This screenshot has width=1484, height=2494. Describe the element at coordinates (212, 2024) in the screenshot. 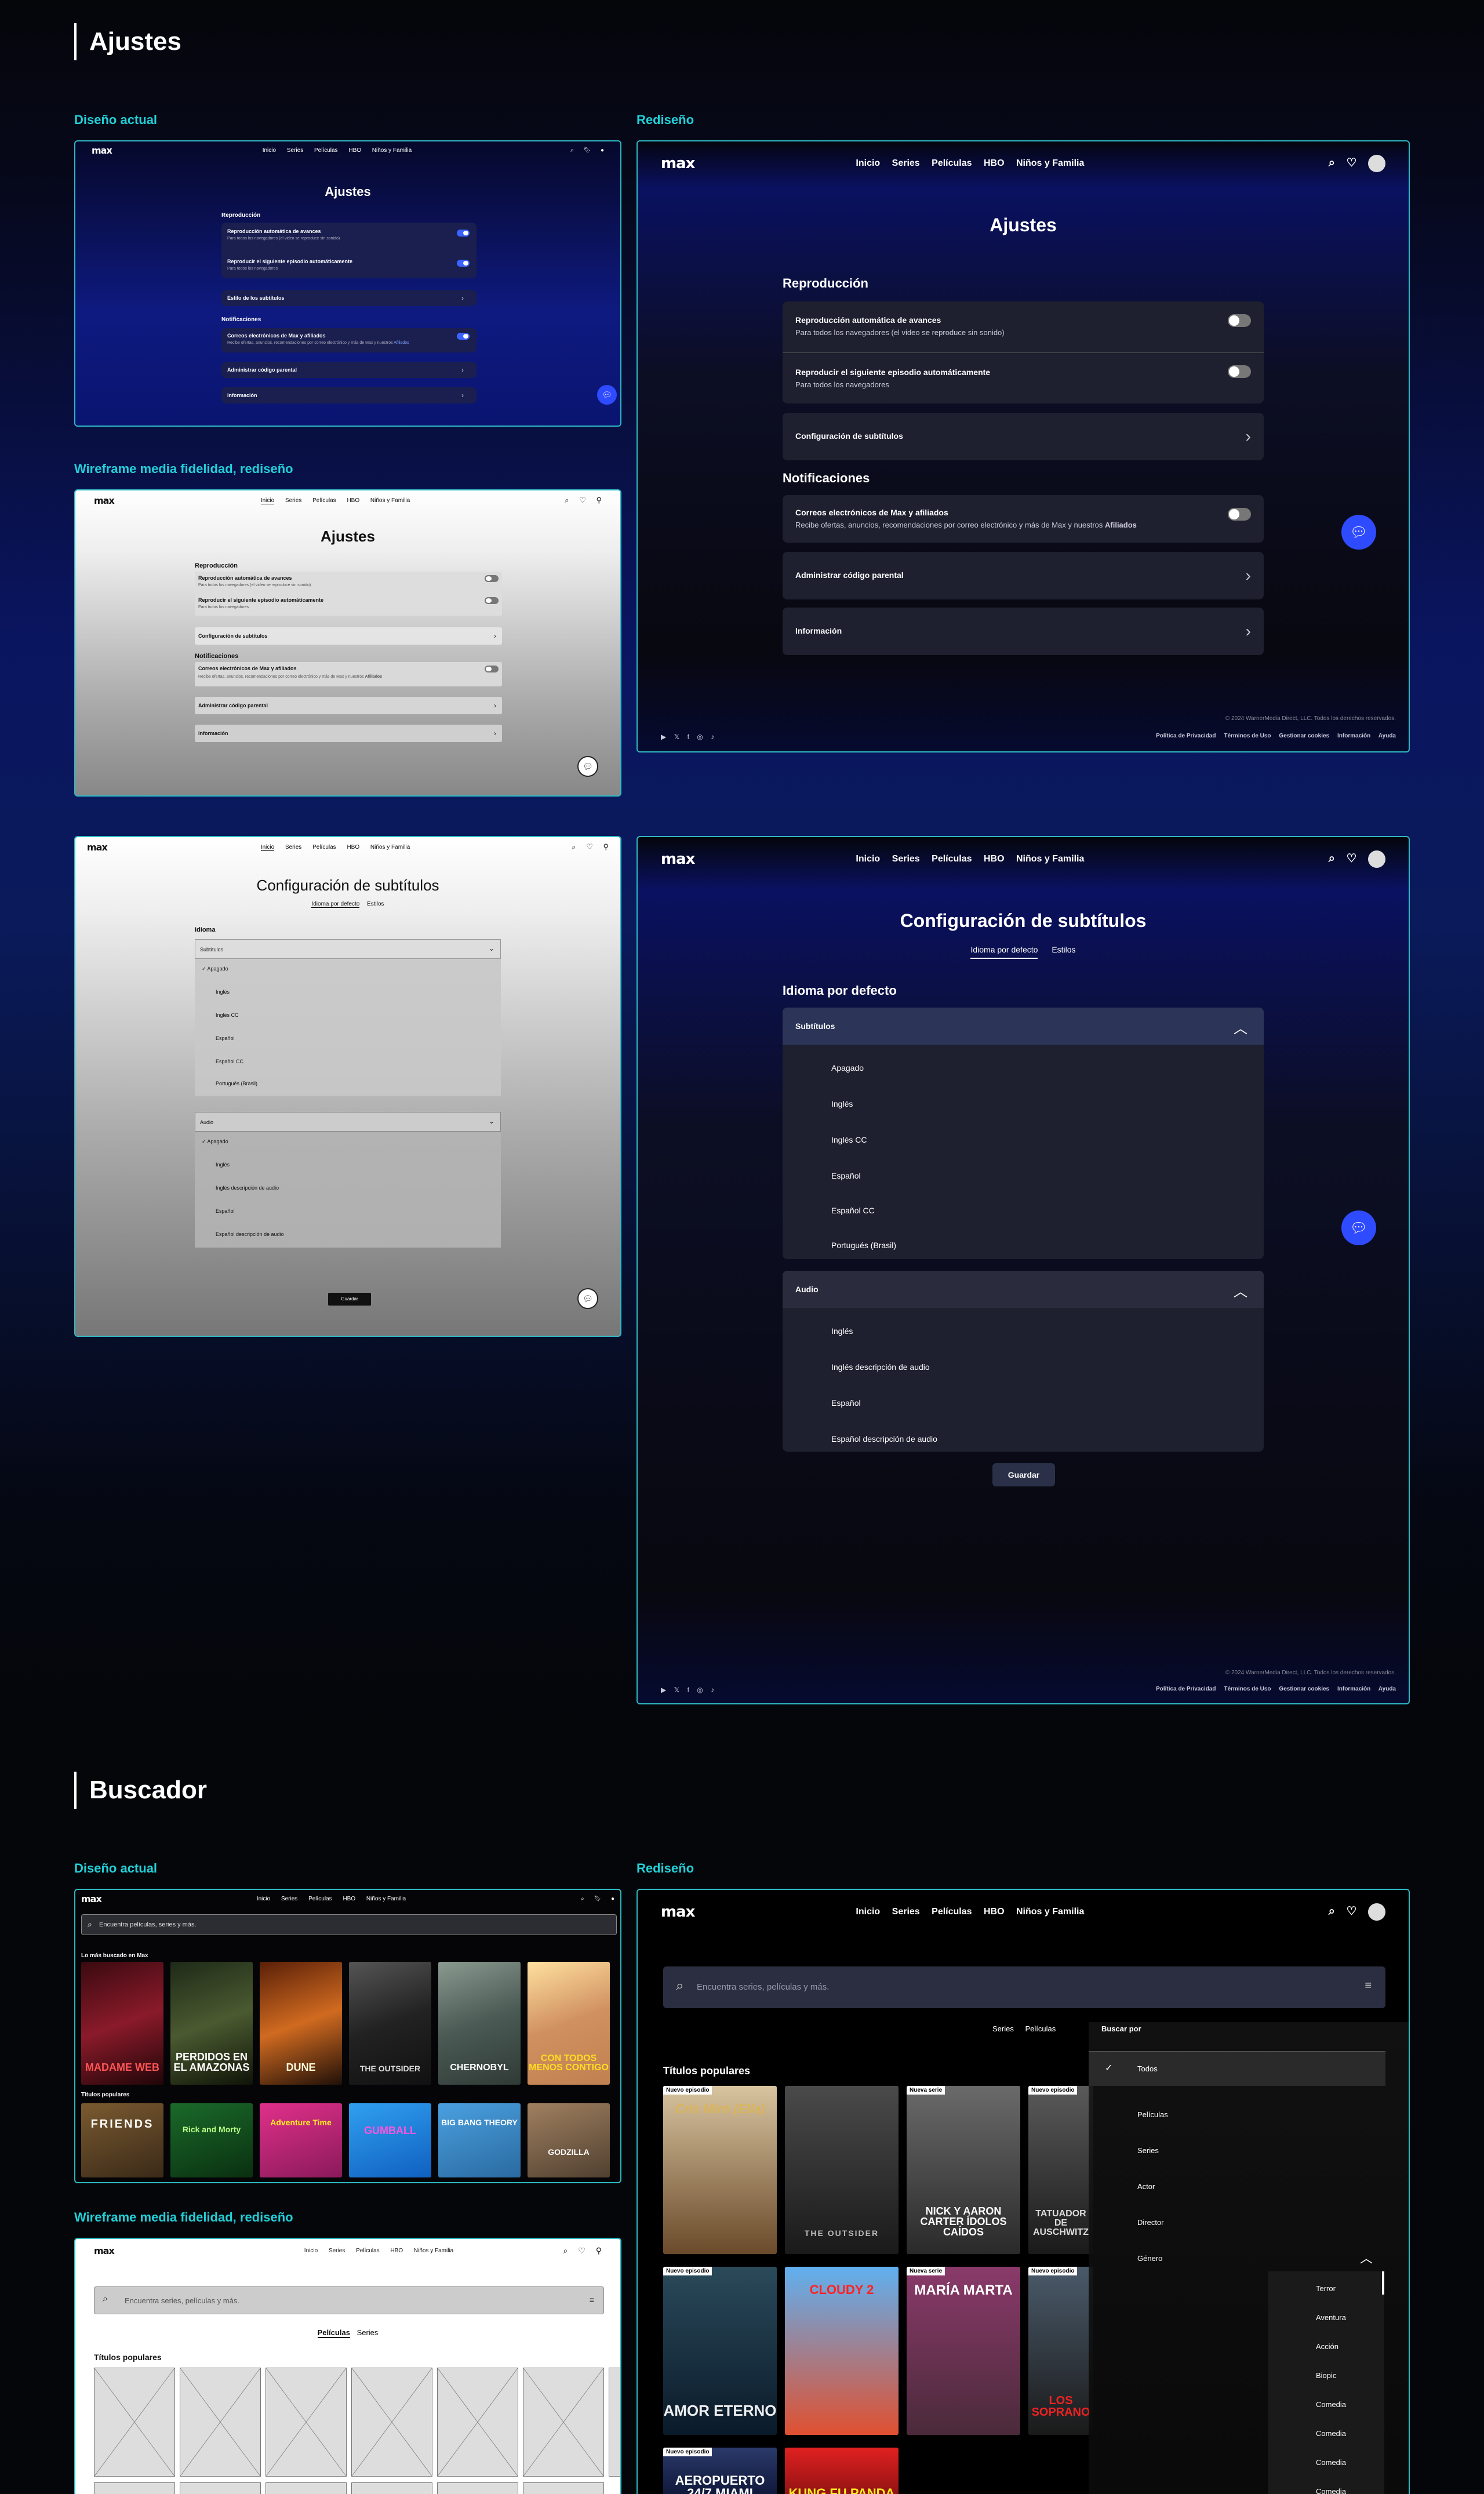

I see `poster: PERDIDOS EN EL AMAZONAS` at that location.